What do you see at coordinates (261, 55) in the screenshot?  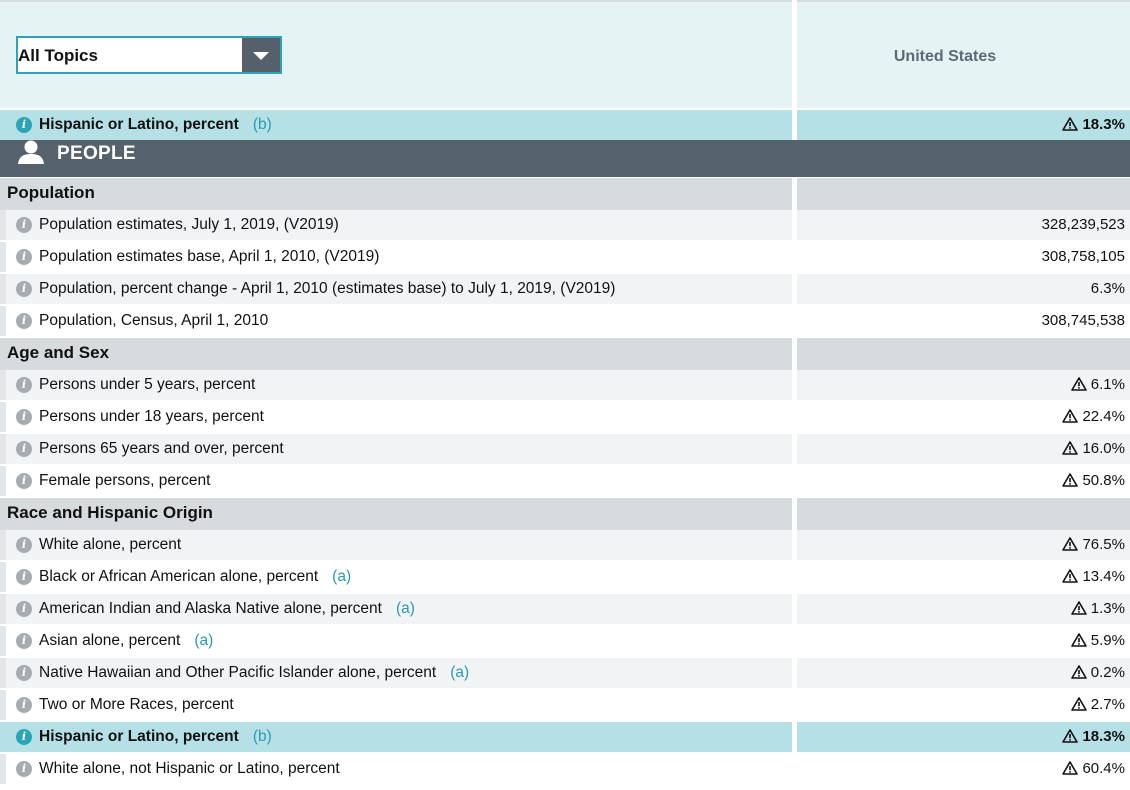 I see `chevron-down-icon` at bounding box center [261, 55].